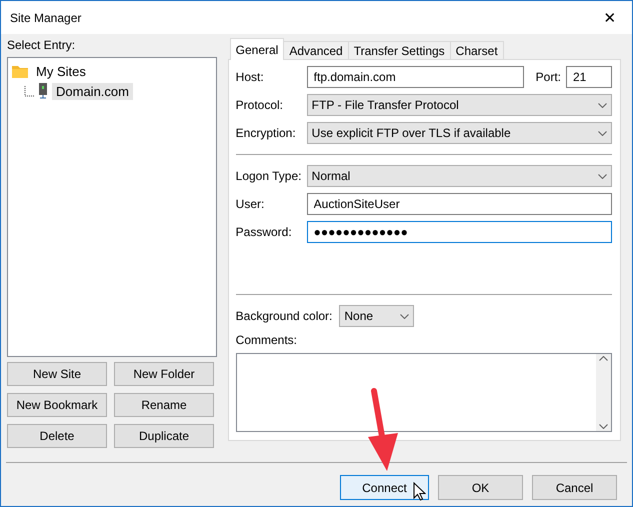 This screenshot has height=507, width=633. Describe the element at coordinates (603, 358) in the screenshot. I see `scroll-up-icon` at that location.